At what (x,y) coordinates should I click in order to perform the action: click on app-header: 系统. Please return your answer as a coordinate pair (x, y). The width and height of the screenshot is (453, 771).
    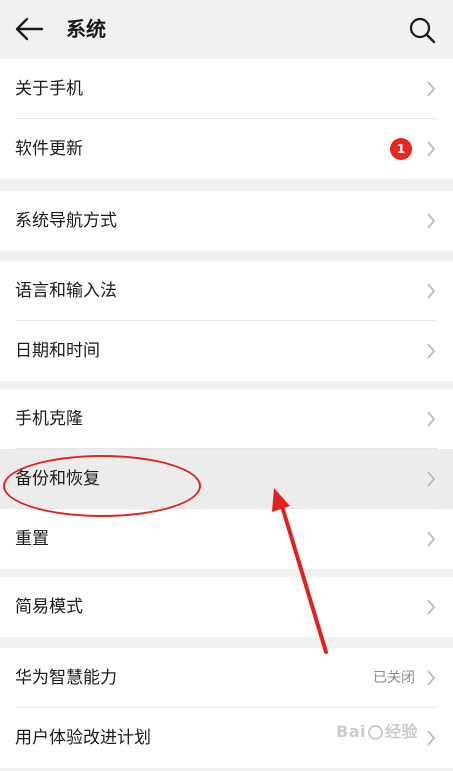
    Looking at the image, I should click on (226, 29).